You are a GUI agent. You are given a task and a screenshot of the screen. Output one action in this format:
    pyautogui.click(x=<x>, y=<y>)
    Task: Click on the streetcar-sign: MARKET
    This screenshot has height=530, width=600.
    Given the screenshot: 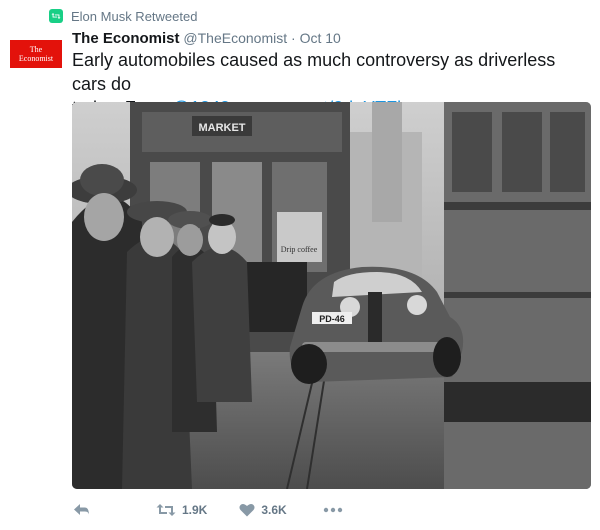 What is the action you would take?
    pyautogui.click(x=221, y=128)
    